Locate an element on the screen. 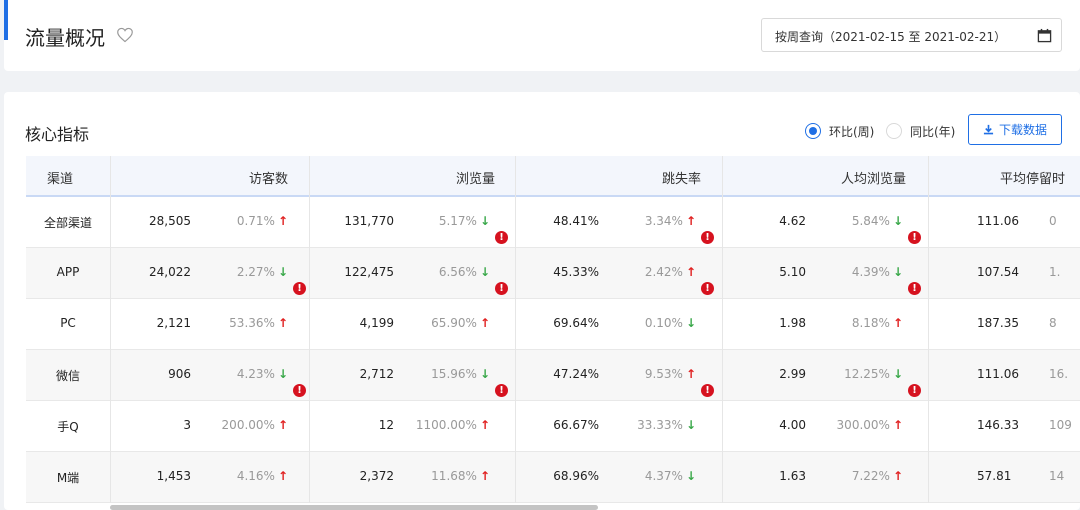  change-percent: 2.42% is located at coordinates (663, 272).